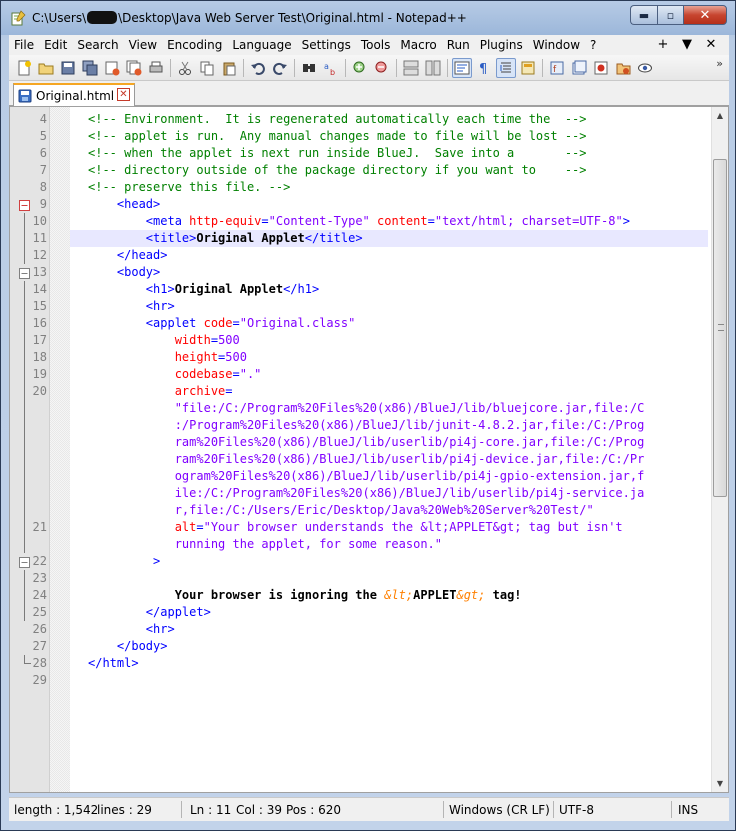 The image size is (736, 831). Describe the element at coordinates (363, 272) in the screenshot. I see `code-line: 13 <body>` at that location.